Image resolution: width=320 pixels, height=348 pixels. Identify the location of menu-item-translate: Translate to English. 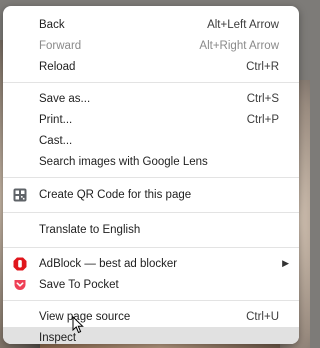
(151, 230).